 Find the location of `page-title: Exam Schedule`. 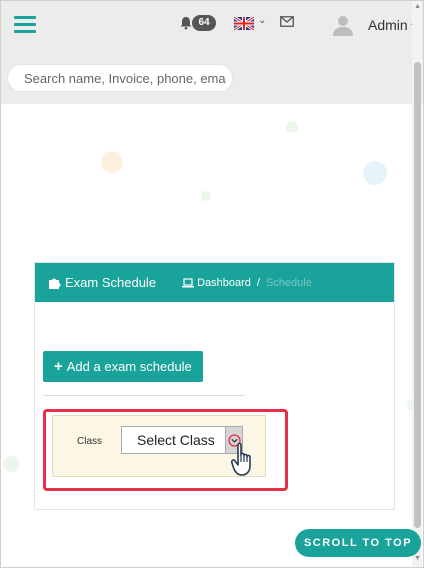

page-title: Exam Schedule is located at coordinates (111, 282).